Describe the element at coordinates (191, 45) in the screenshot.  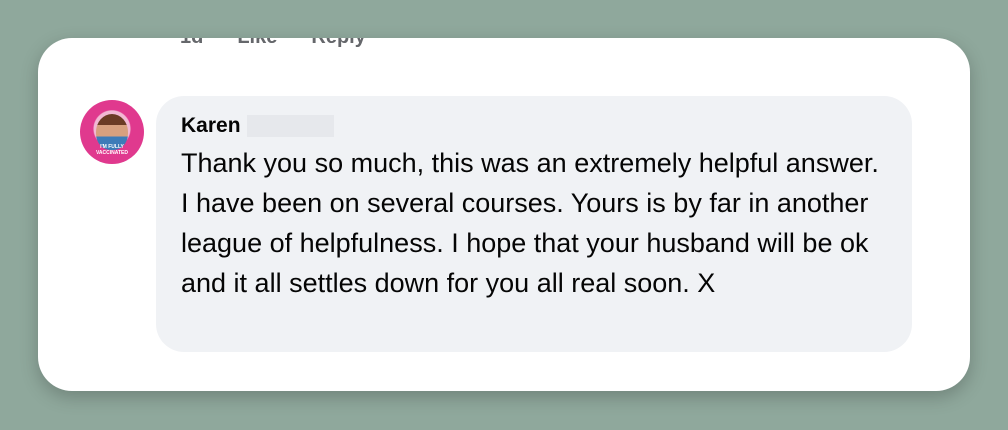
I see `comment-timestamp: 1d` at that location.